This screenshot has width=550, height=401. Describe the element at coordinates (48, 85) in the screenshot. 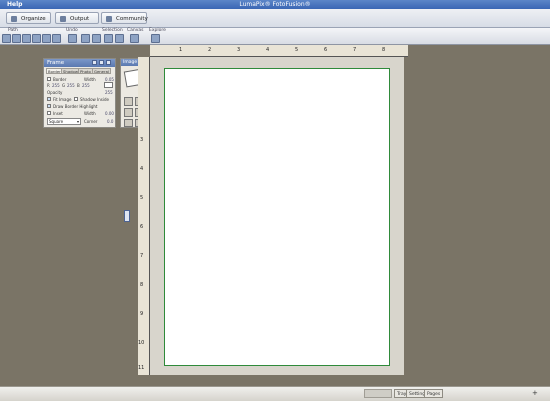

I see `r-label: R` at that location.